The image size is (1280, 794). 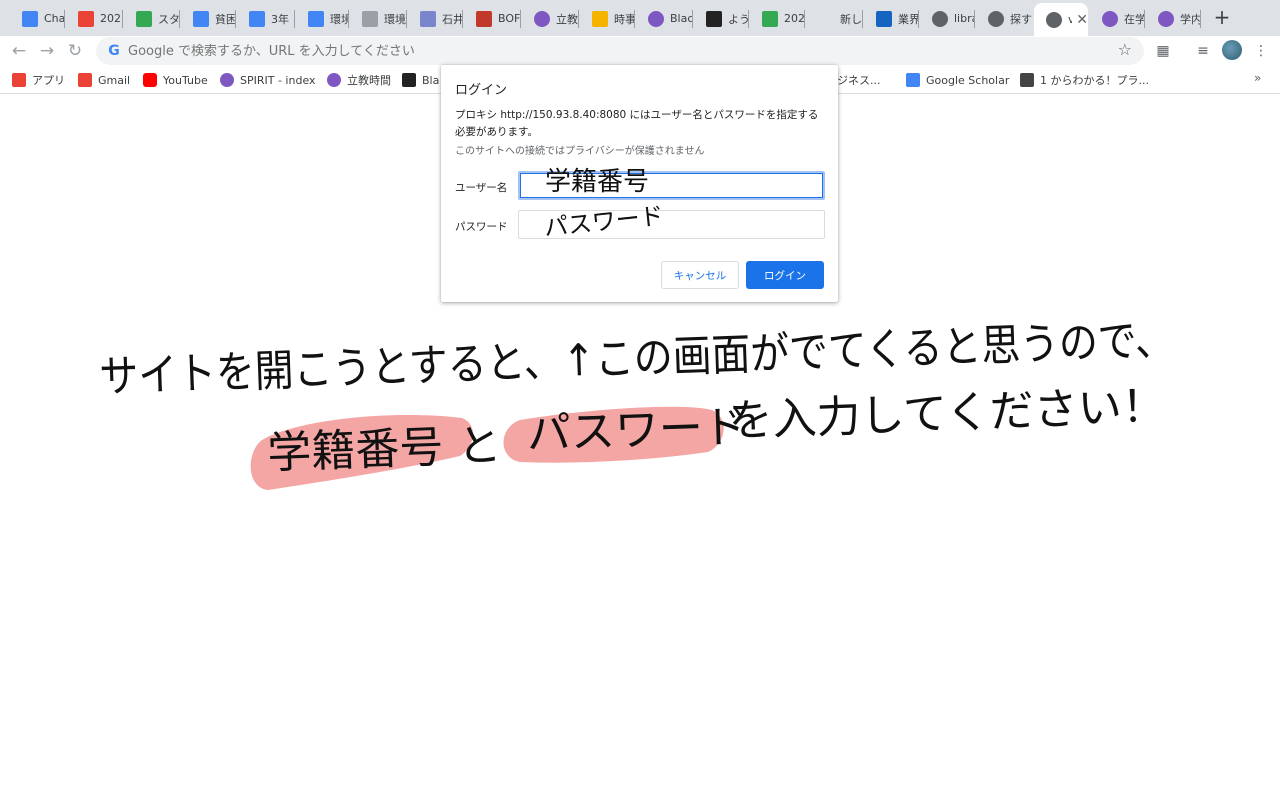 I want to click on bof-icon, so click(x=484, y=18).